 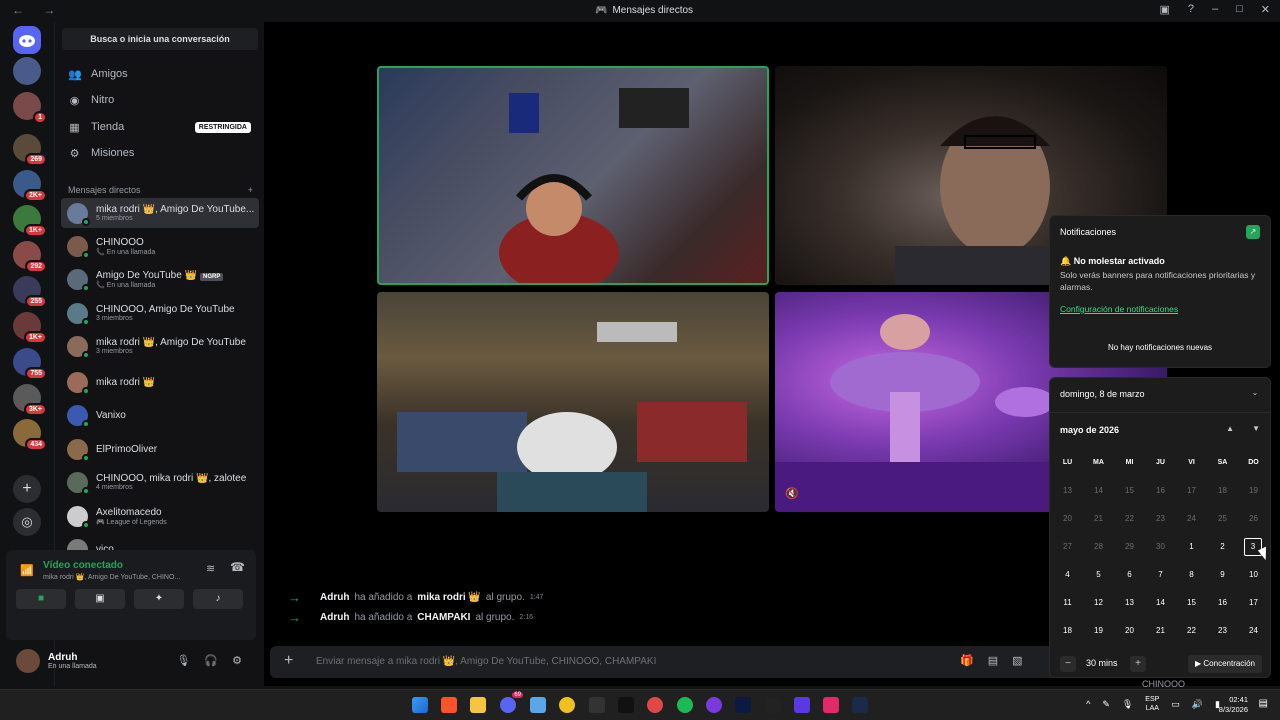 What do you see at coordinates (41, 599) in the screenshot?
I see `camera-button: ■` at bounding box center [41, 599].